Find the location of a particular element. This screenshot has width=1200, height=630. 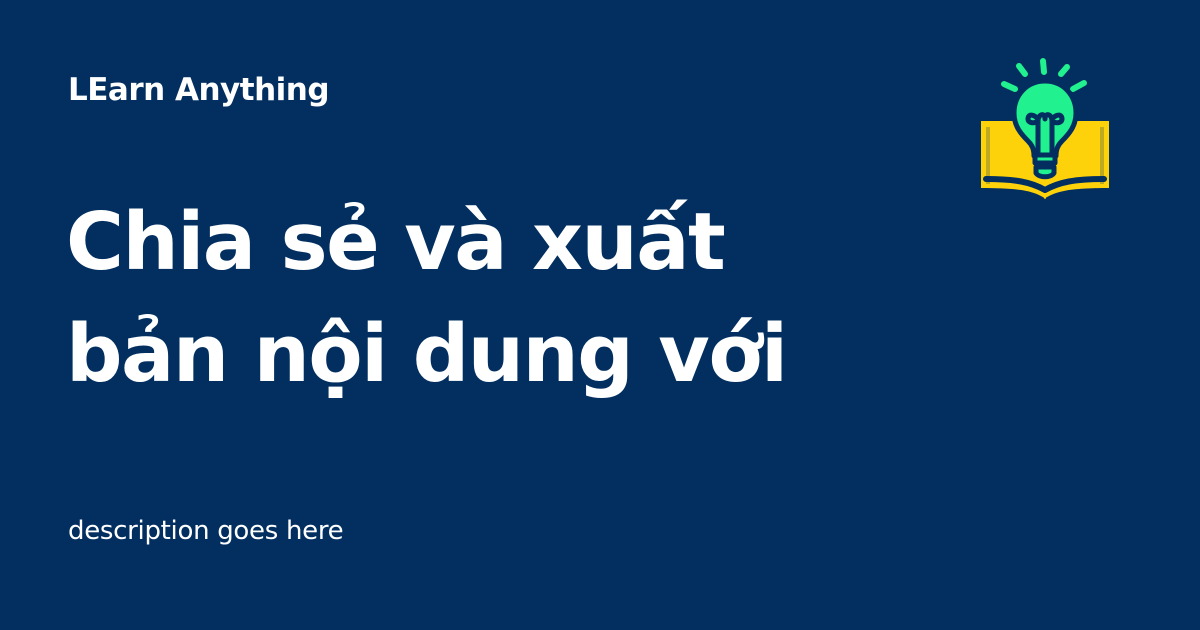

brand-name: LEarn Anything is located at coordinates (199, 90).